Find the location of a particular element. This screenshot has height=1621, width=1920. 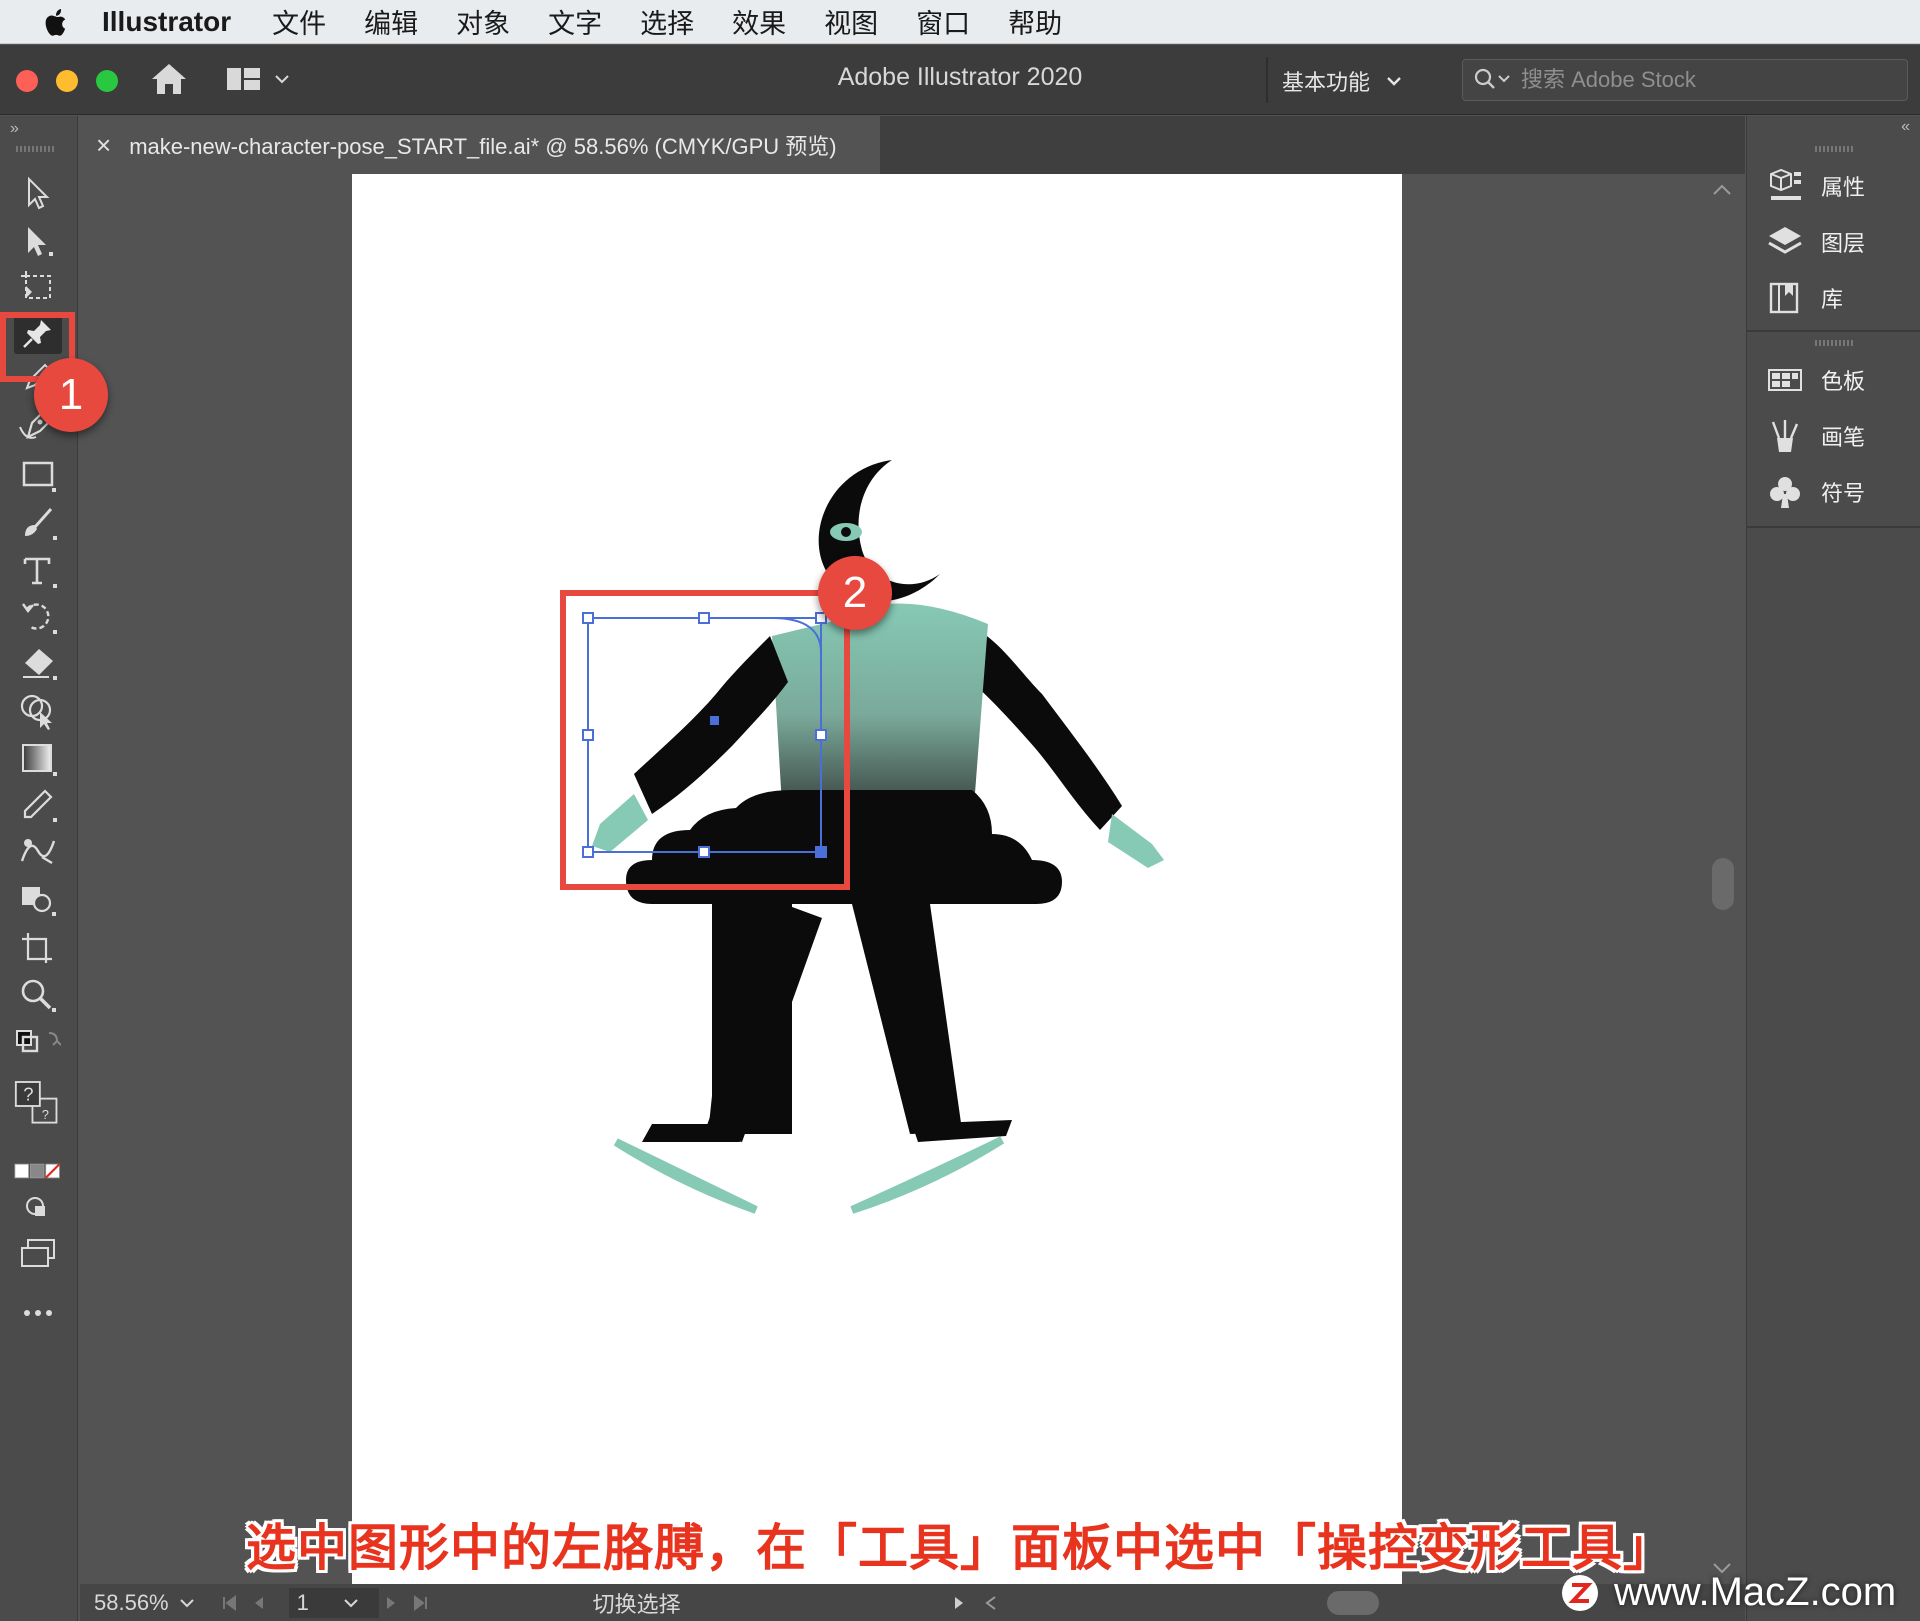

scroll-up-icon is located at coordinates (1722, 190).